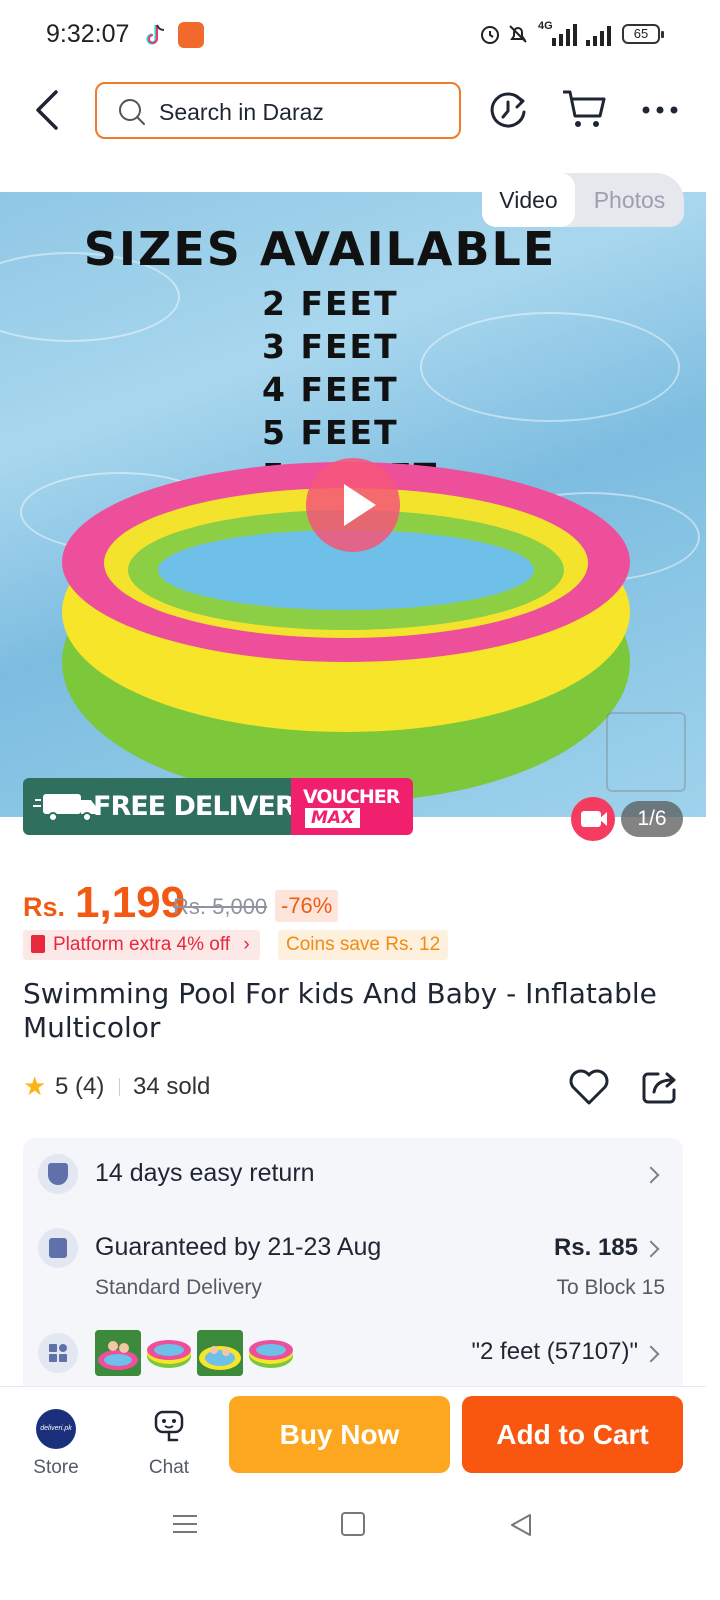 This screenshot has height=1600, width=720. What do you see at coordinates (238, 1247) in the screenshot?
I see `delivery-guarantee: Guaranteed by 21-23 Aug` at bounding box center [238, 1247].